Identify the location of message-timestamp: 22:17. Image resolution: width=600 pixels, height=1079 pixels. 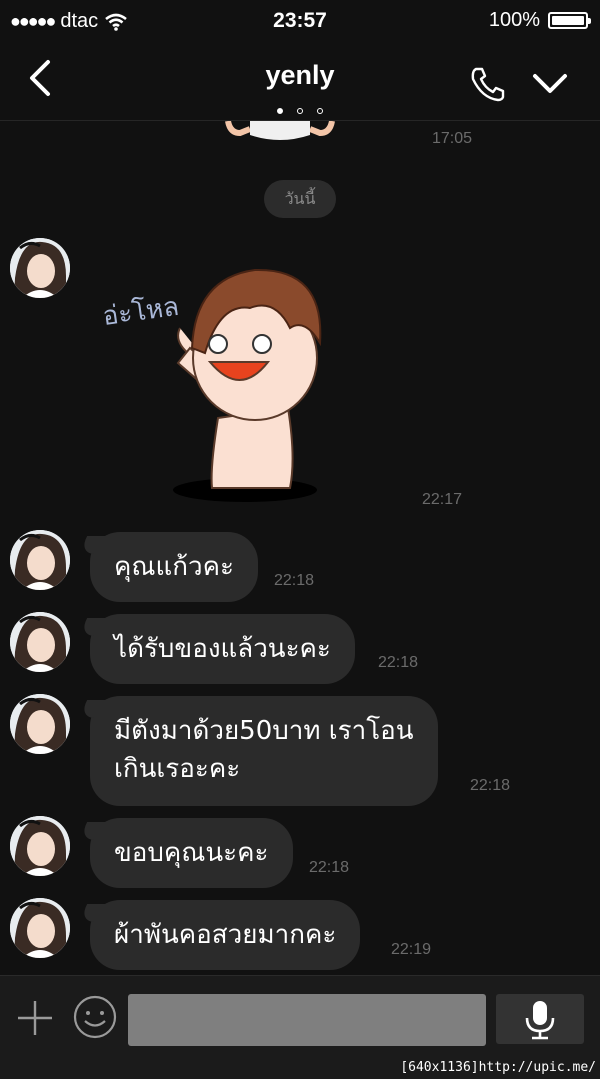
(442, 499).